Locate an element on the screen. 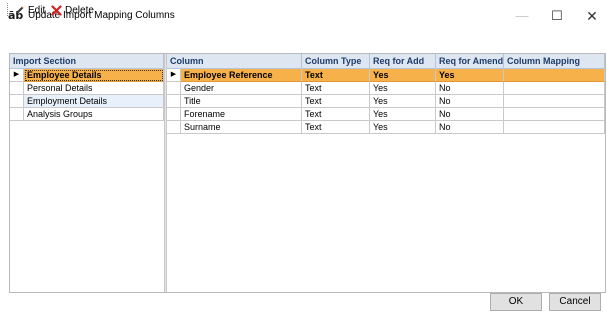  table-cell: Employee Reference is located at coordinates (241, 75).